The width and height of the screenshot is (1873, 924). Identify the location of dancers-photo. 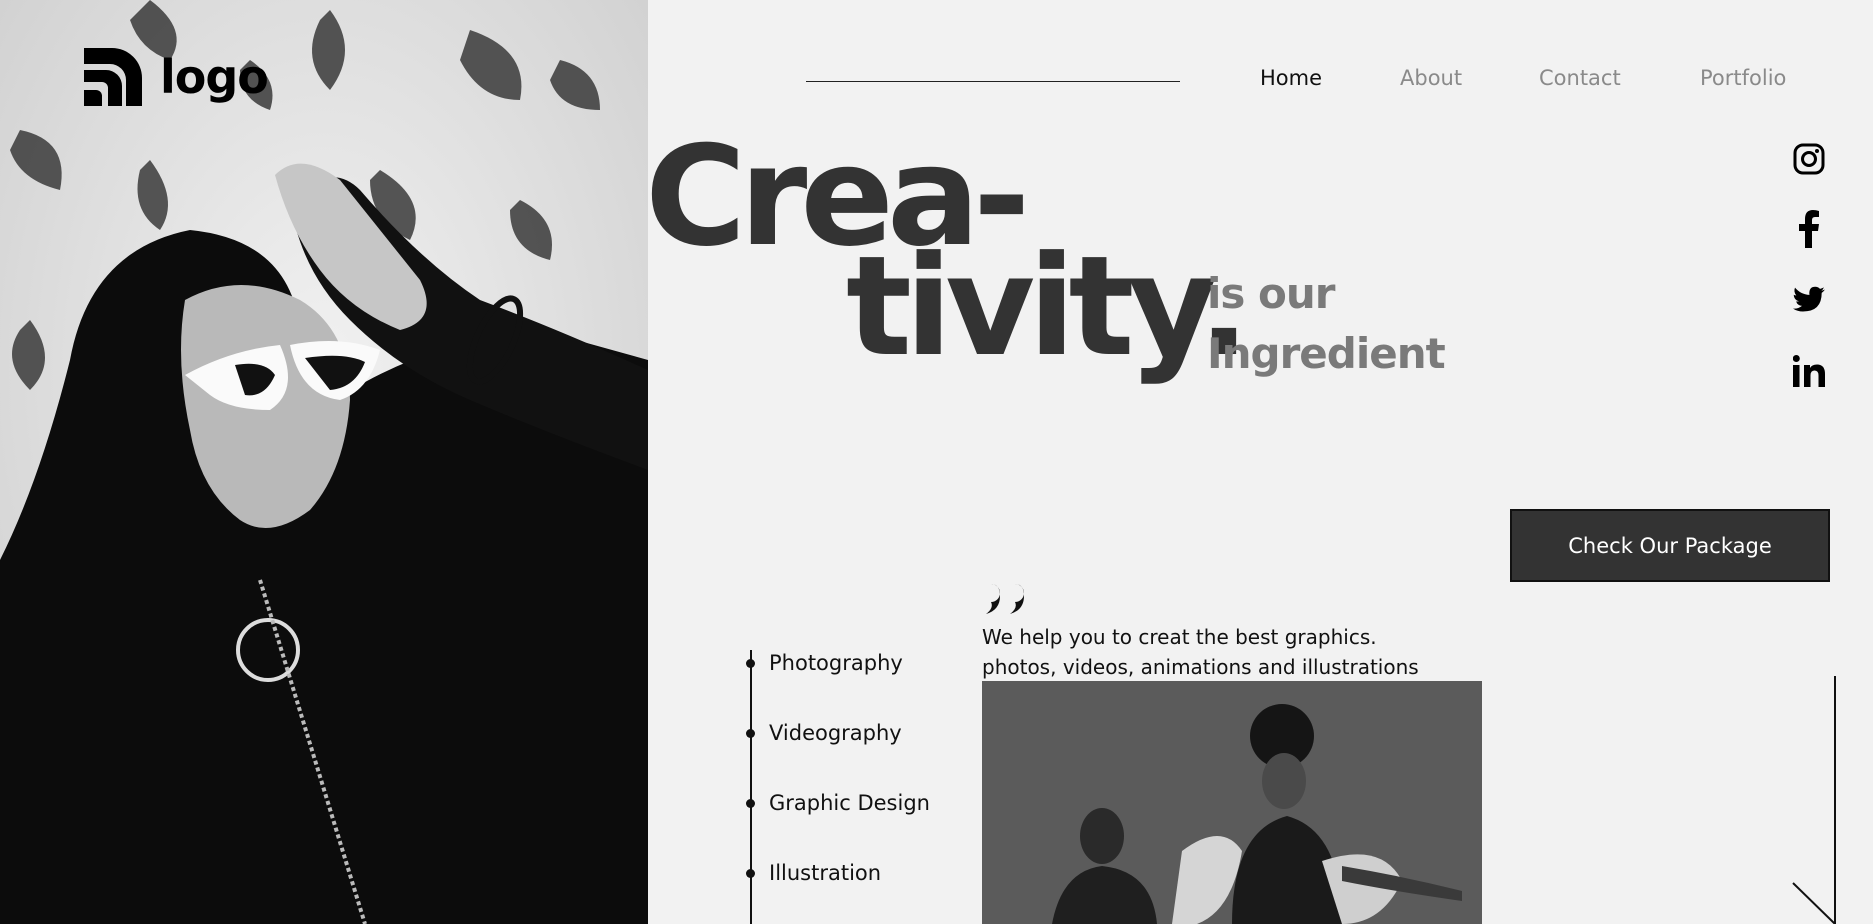
(1232, 802).